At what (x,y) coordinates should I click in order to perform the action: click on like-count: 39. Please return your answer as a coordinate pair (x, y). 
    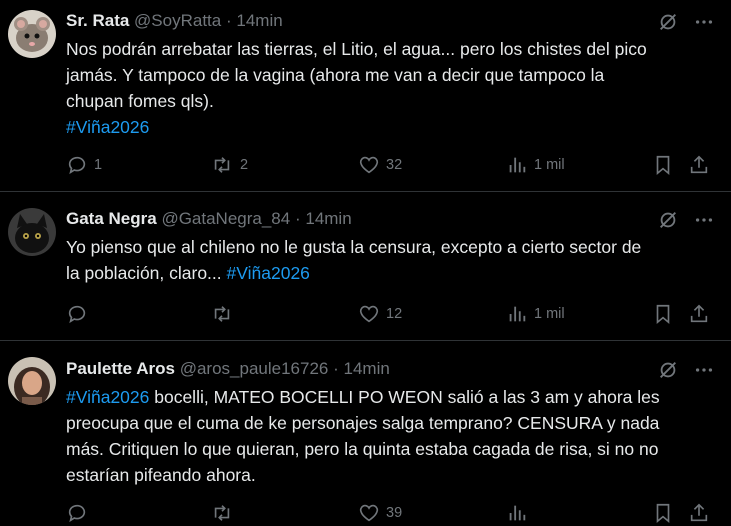
    Looking at the image, I should click on (394, 513).